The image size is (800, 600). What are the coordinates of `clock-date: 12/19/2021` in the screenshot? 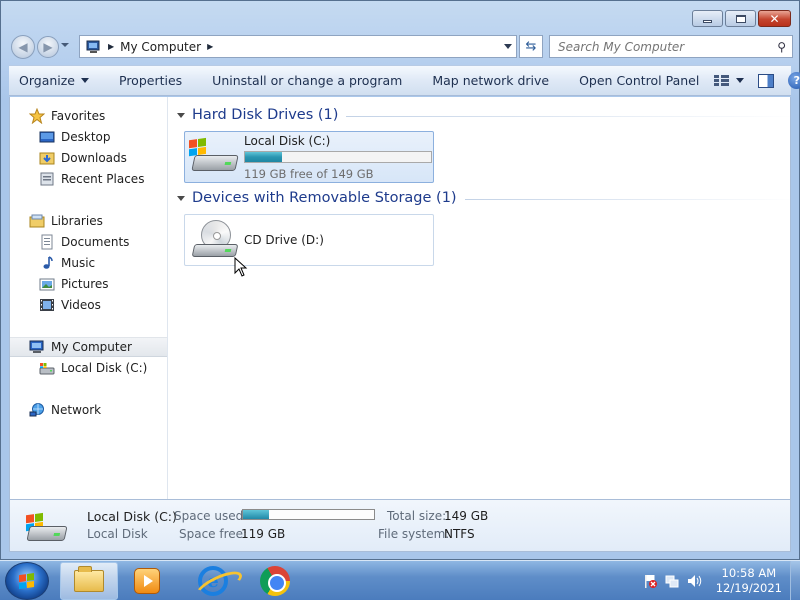 It's located at (748, 588).